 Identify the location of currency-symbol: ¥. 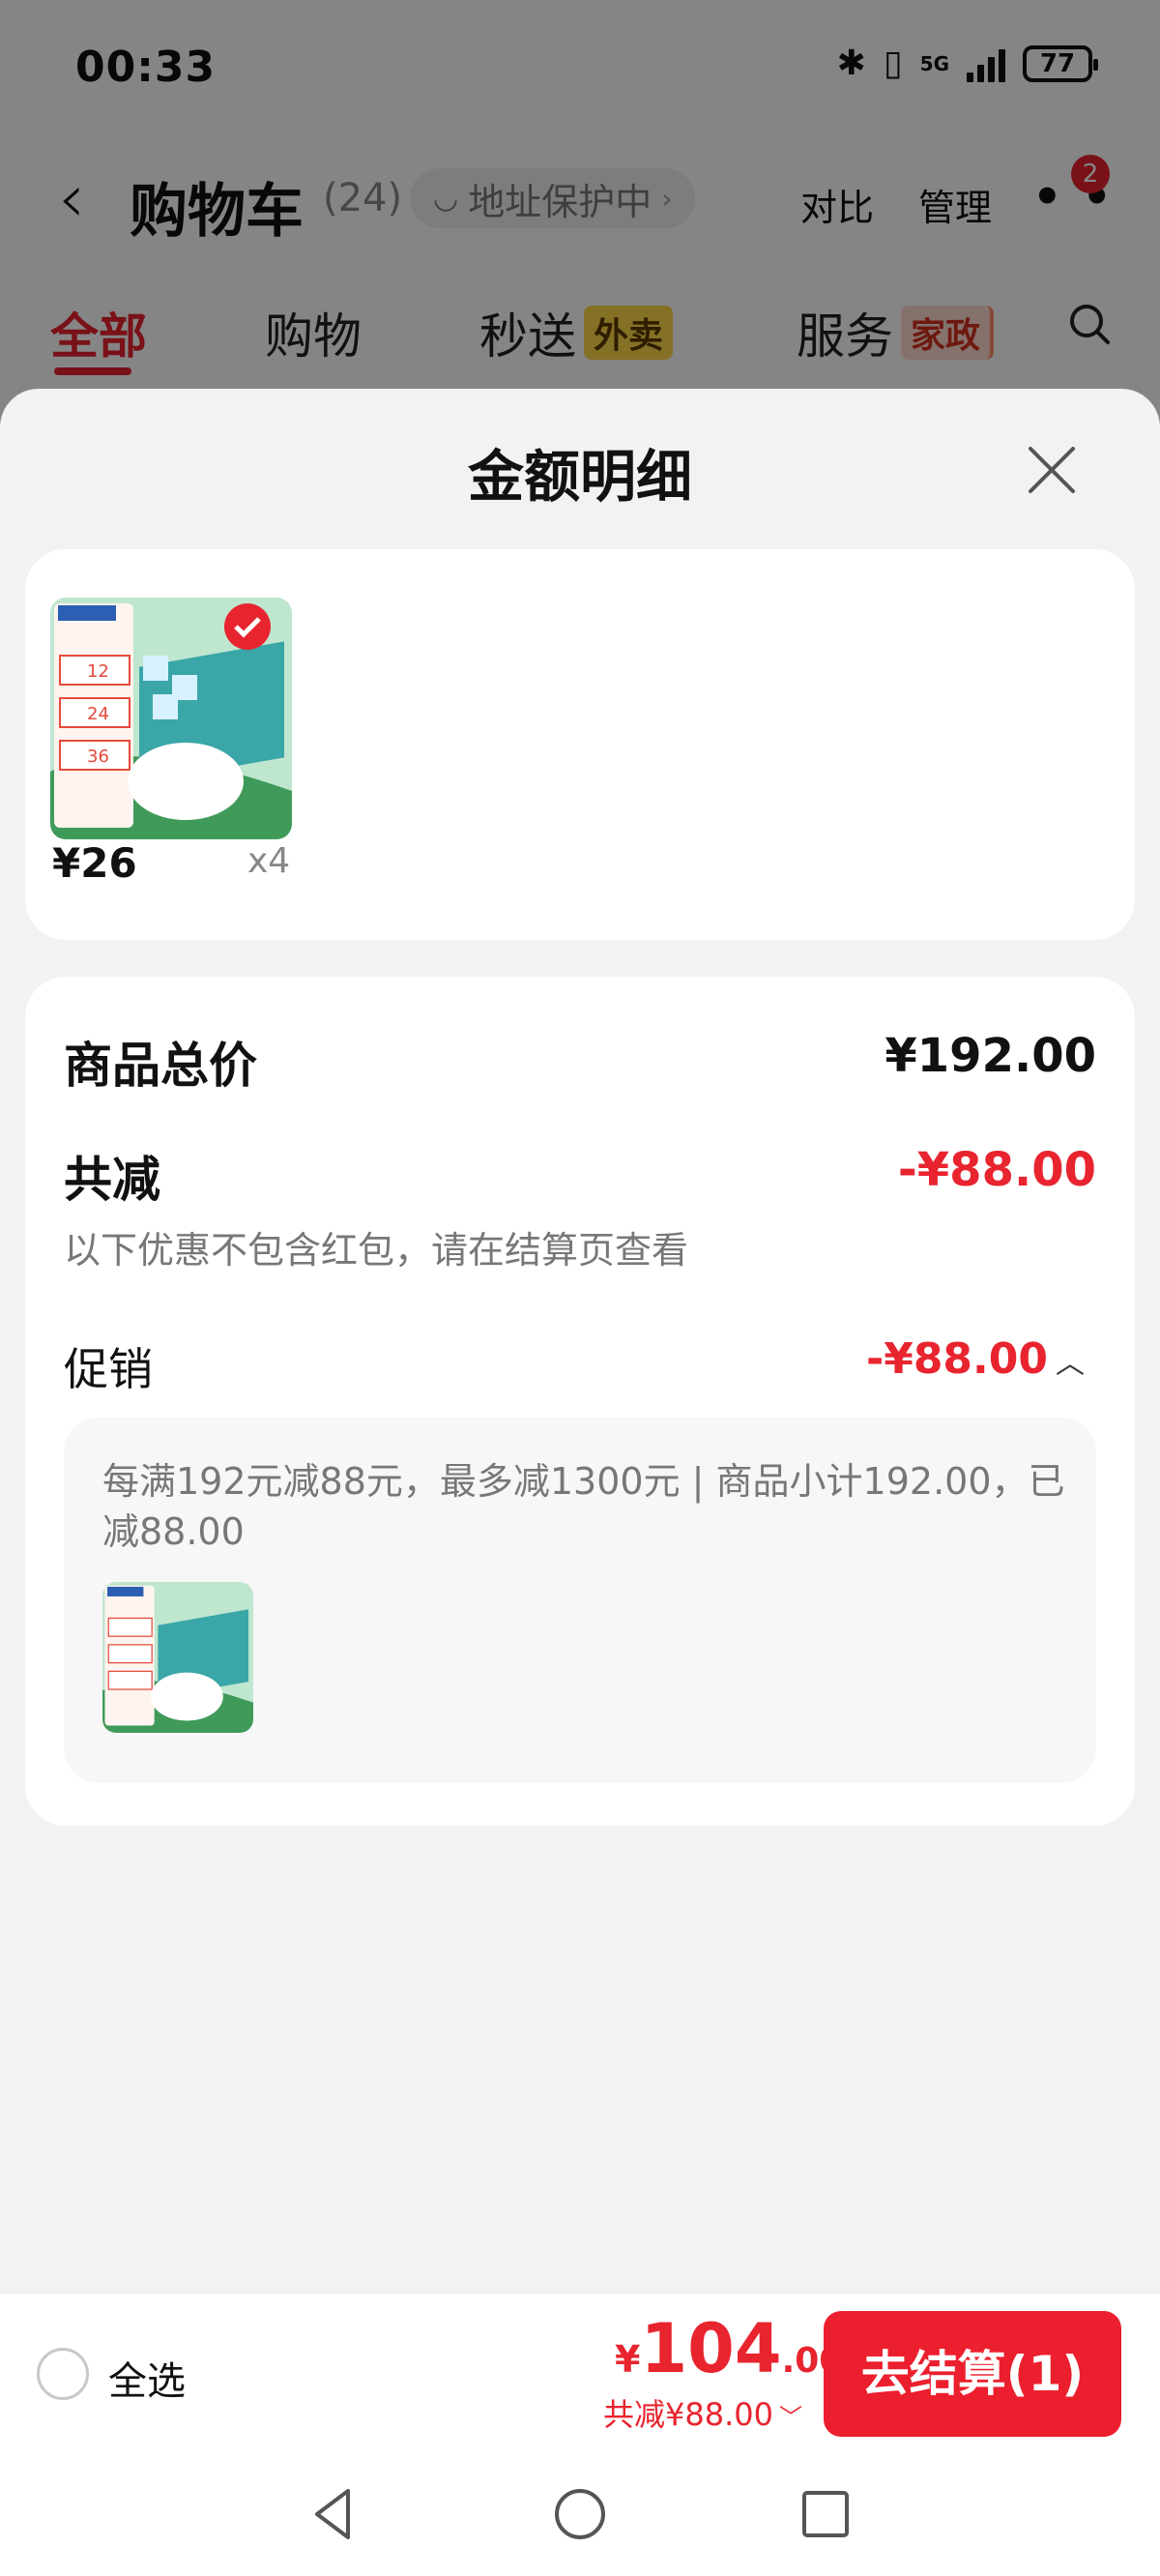
(628, 2359).